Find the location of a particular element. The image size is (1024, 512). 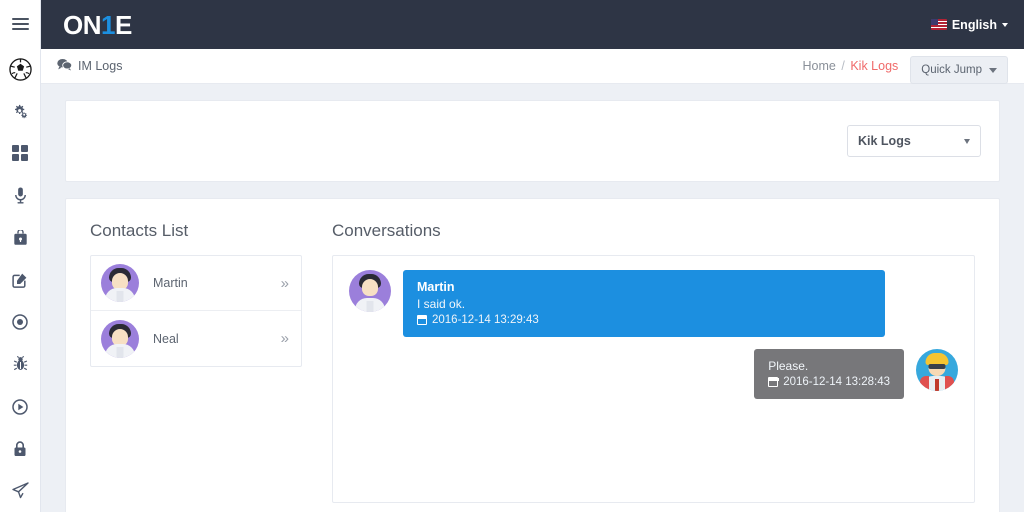

breadcrumb: Home / Kik Logs is located at coordinates (851, 66).